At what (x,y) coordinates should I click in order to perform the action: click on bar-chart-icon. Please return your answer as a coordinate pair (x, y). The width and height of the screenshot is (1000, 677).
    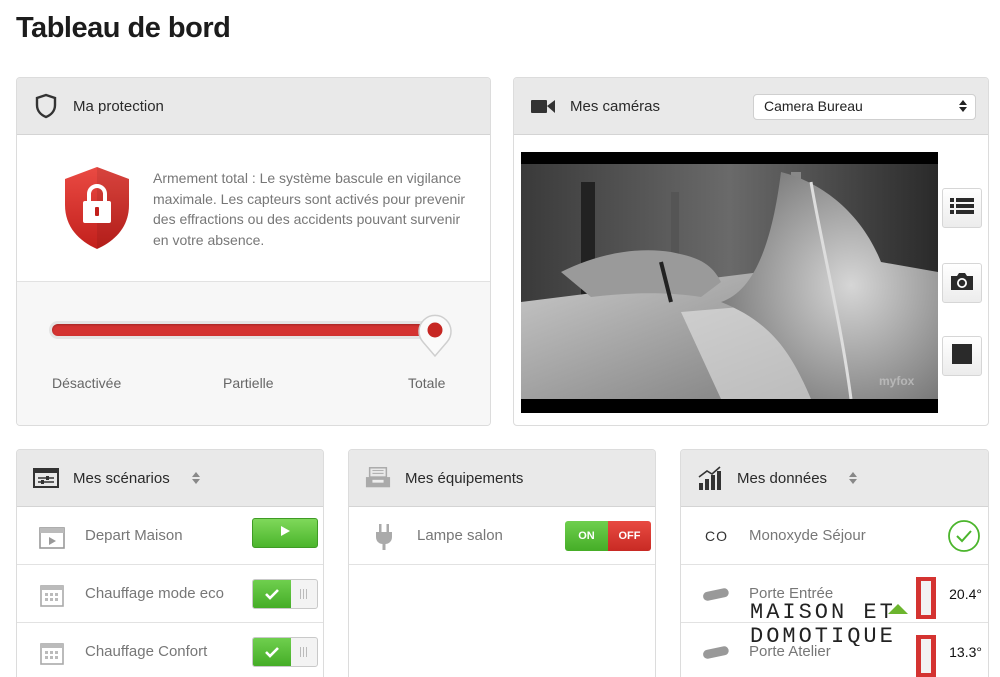
    Looking at the image, I should click on (710, 478).